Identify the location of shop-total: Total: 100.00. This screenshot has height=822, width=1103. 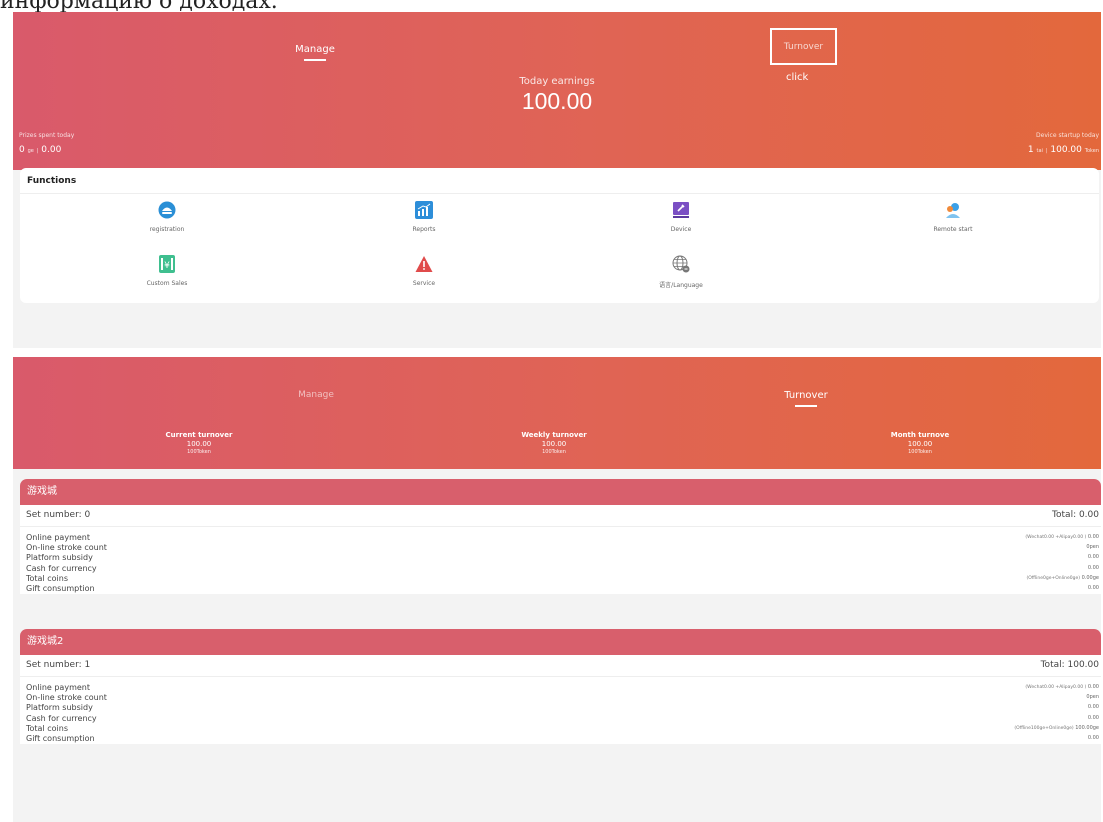
(1069, 665).